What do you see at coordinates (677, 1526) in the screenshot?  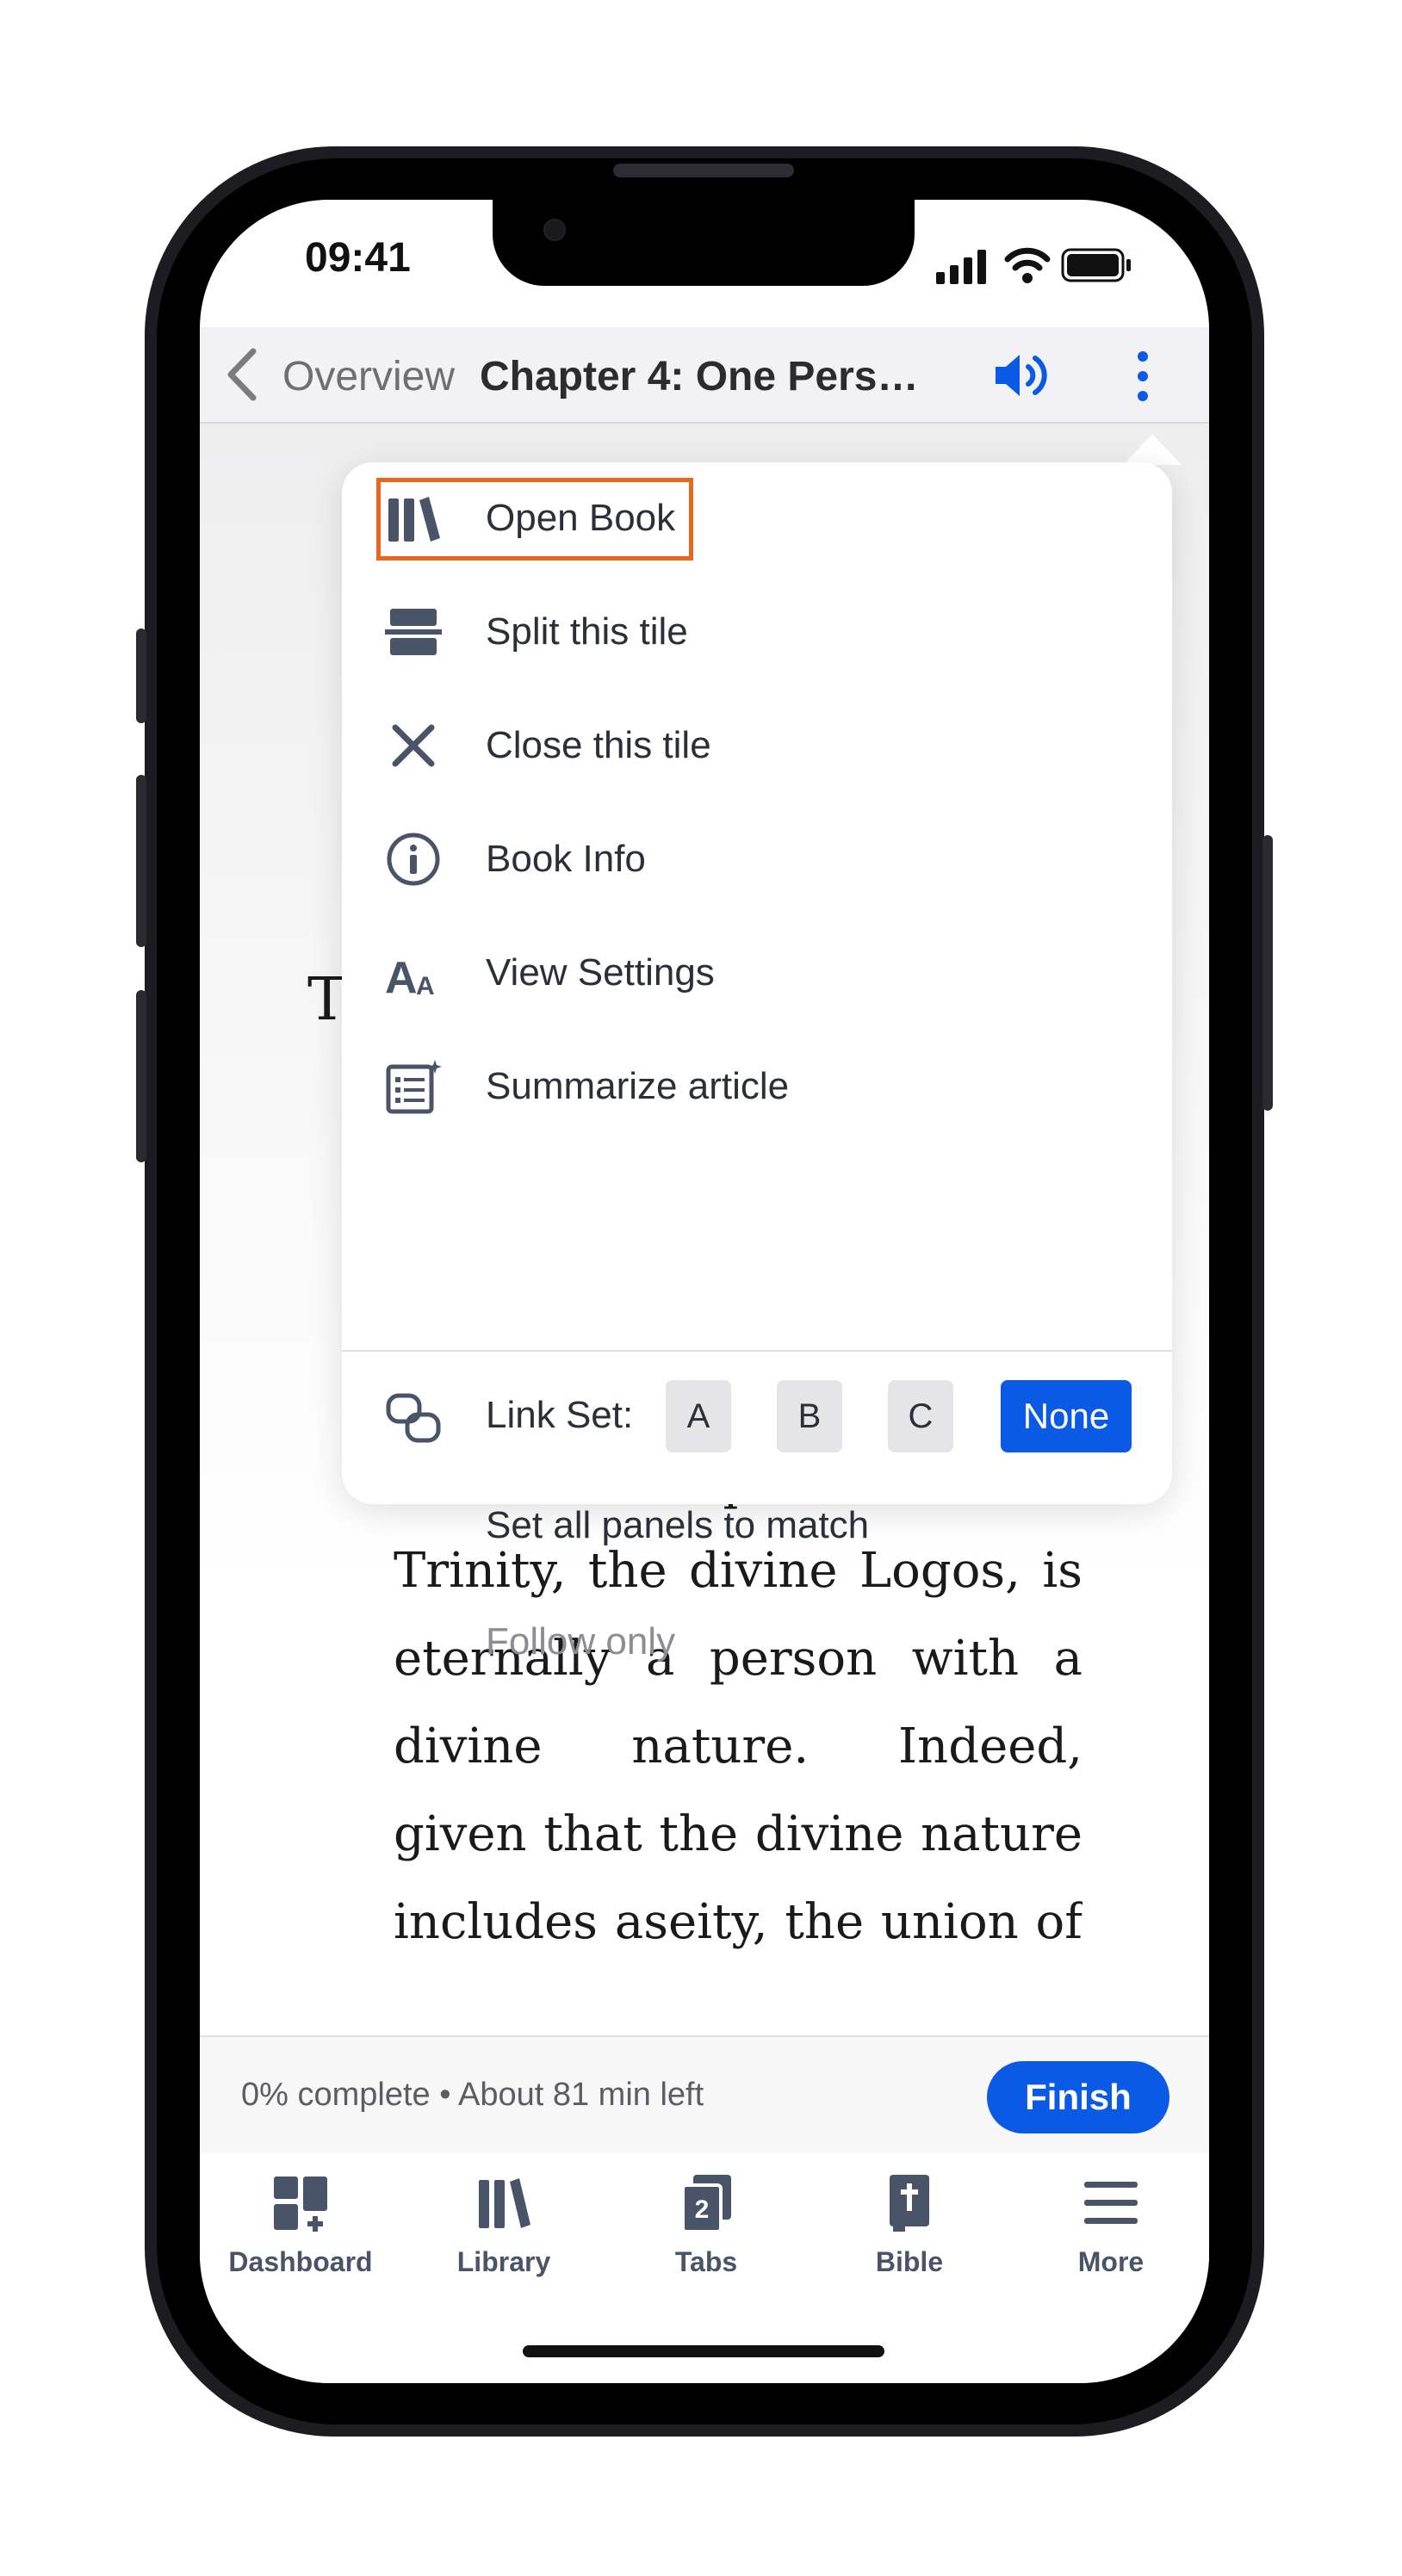 I see `set-all-panels-item: Set all panels to match` at bounding box center [677, 1526].